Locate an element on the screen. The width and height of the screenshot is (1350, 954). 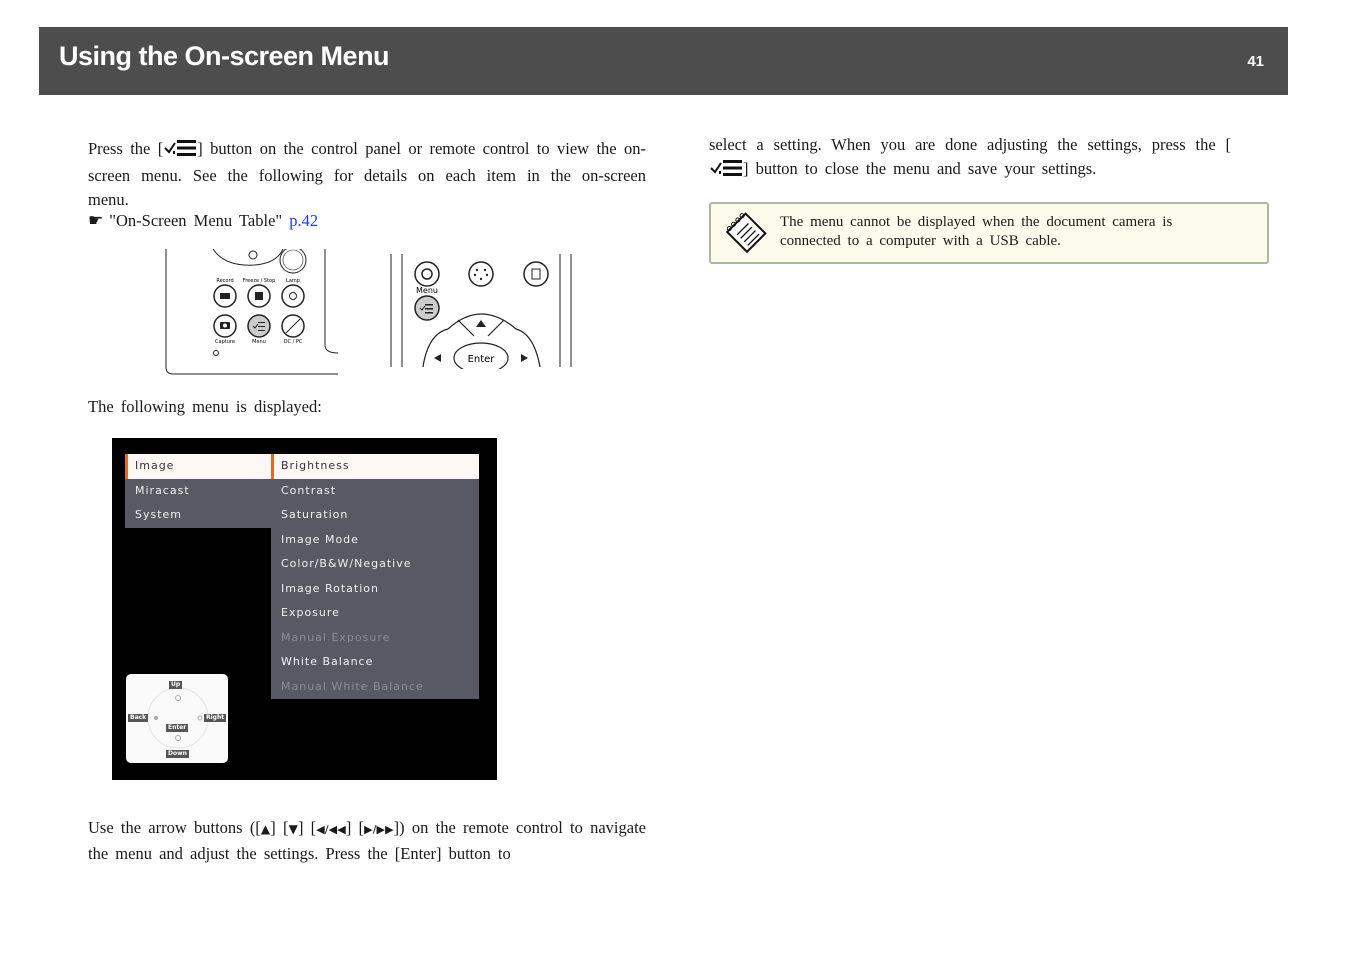
osd-main-menu: Image Miracast System is located at coordinates (198, 491).